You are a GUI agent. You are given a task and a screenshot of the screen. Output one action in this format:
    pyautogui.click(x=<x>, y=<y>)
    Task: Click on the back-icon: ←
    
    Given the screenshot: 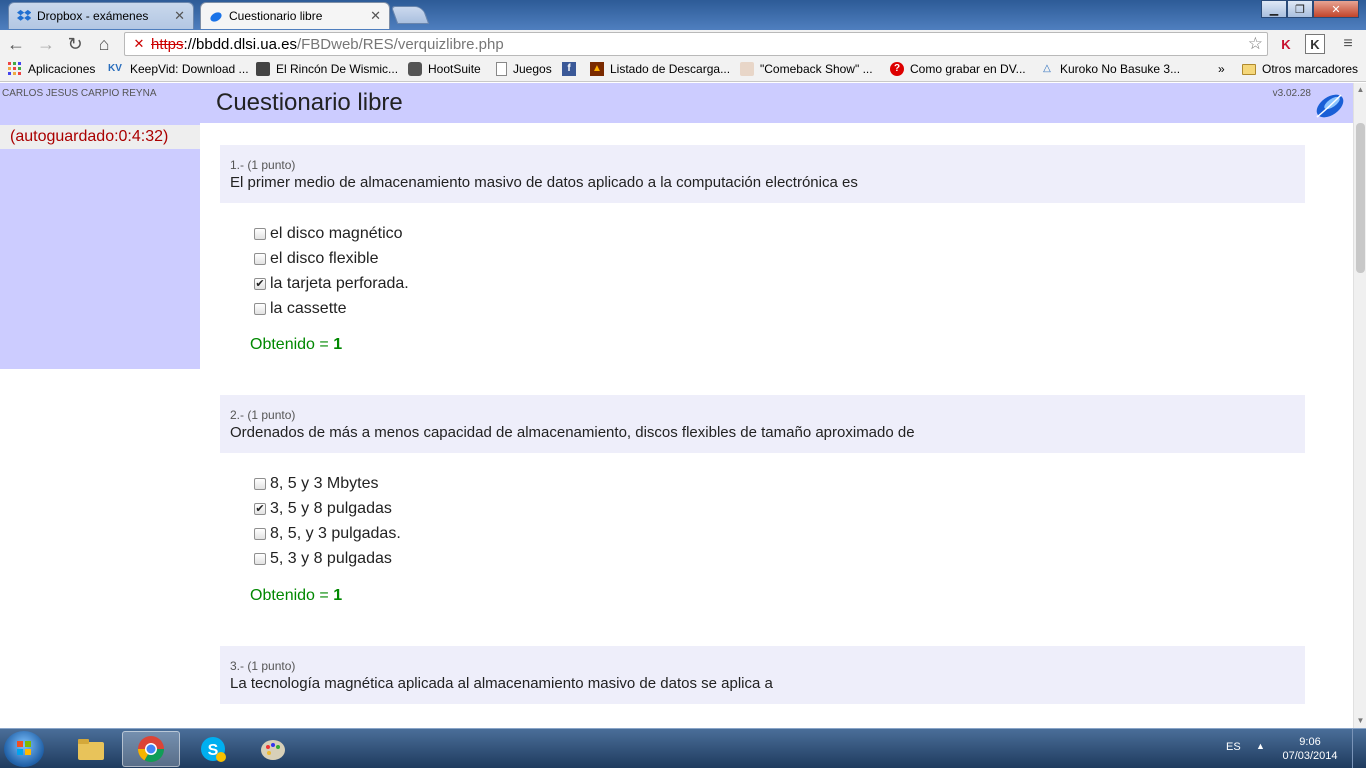 What is the action you would take?
    pyautogui.click(x=16, y=44)
    